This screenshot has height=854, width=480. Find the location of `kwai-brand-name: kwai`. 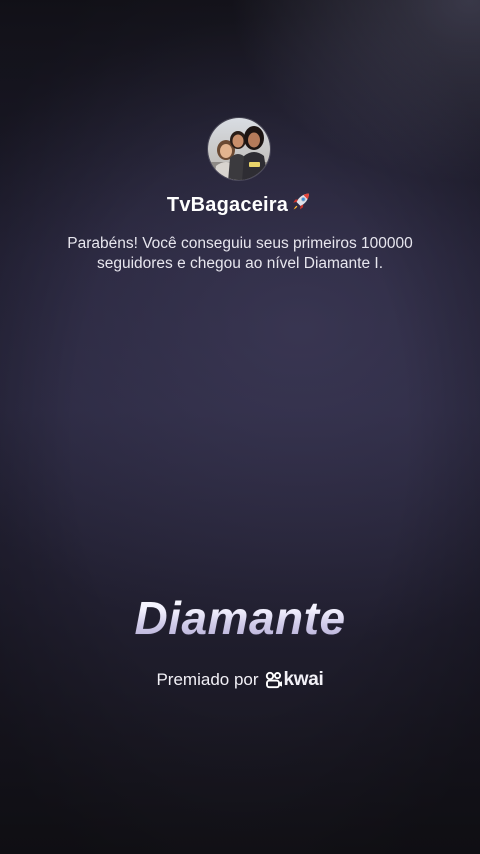

kwai-brand-name: kwai is located at coordinates (303, 679).